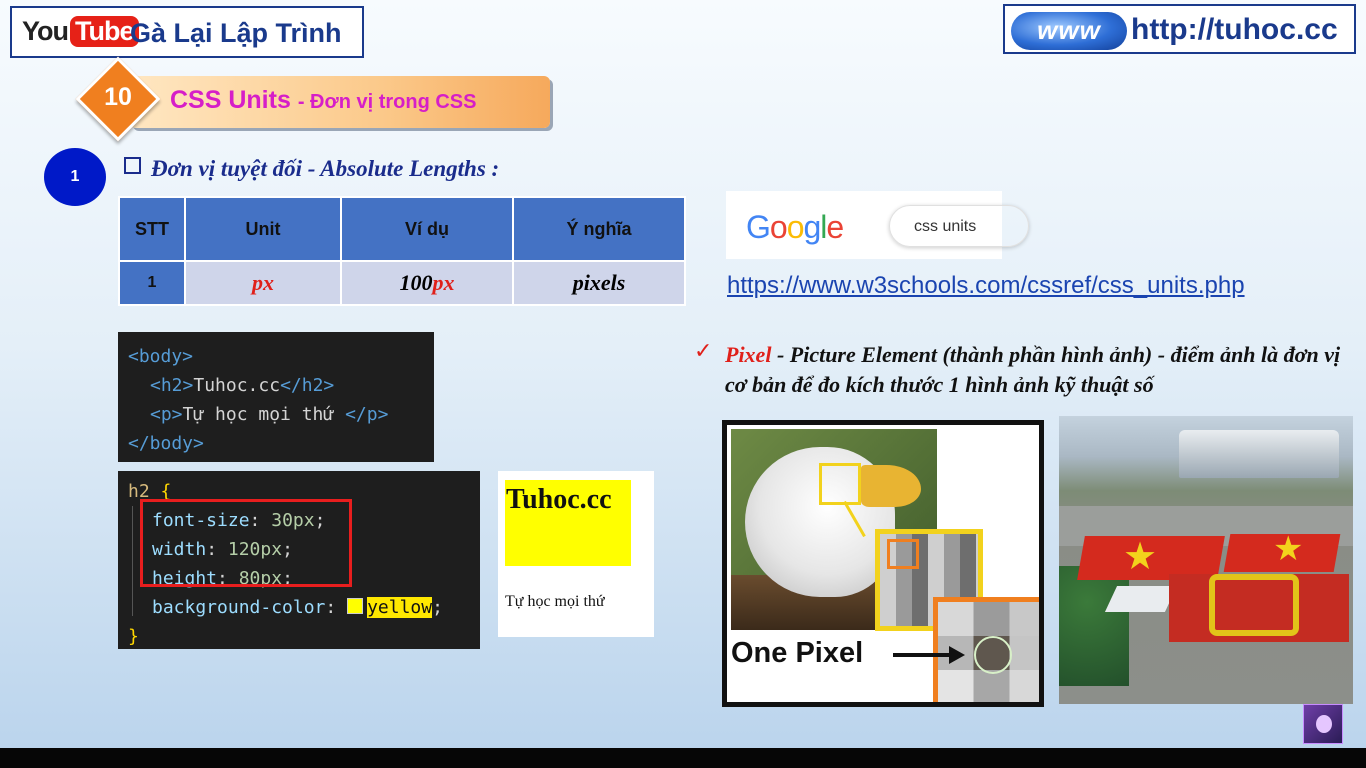  What do you see at coordinates (748, 354) in the screenshot?
I see `pixel-term: Pixel` at bounding box center [748, 354].